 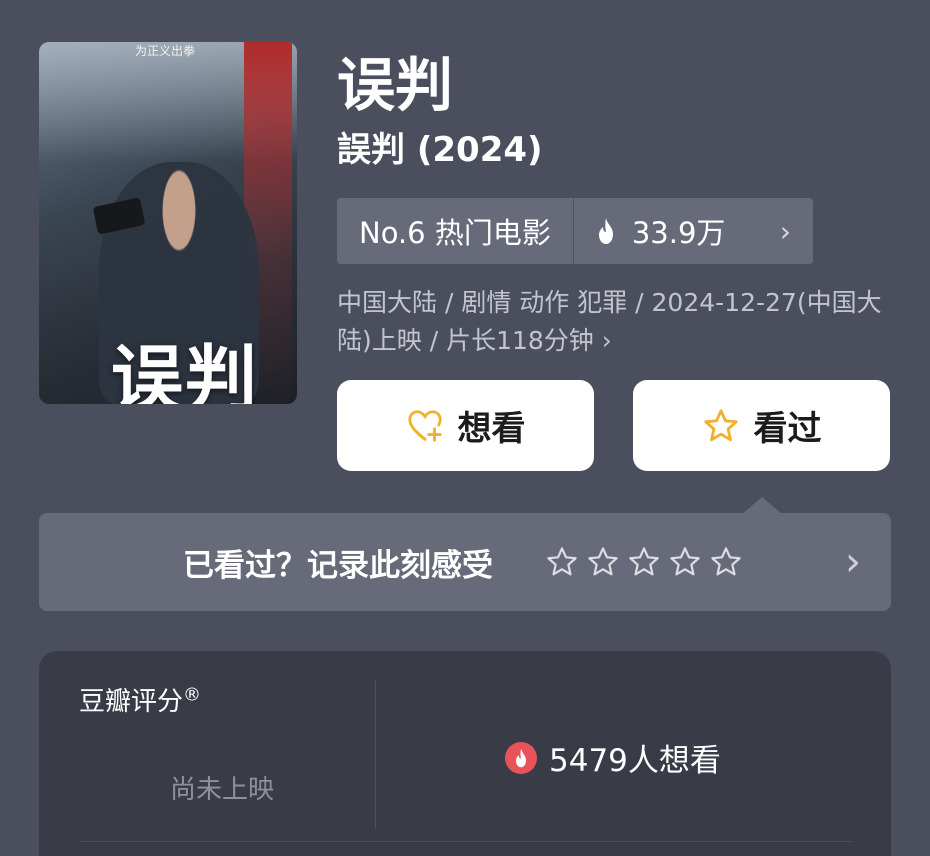 I want to click on poster-title-art: 误判, so click(x=185, y=370).